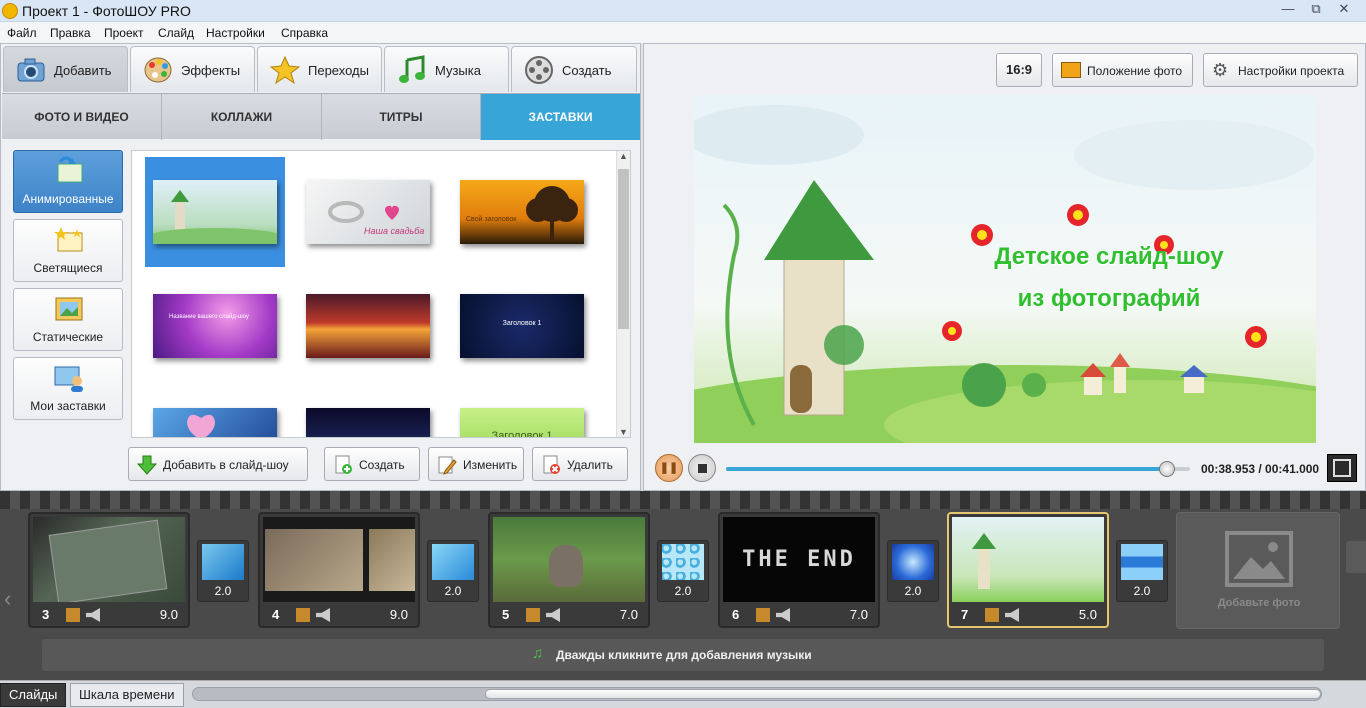  What do you see at coordinates (319, 69) in the screenshot?
I see `tab-transitions: Переходы` at bounding box center [319, 69].